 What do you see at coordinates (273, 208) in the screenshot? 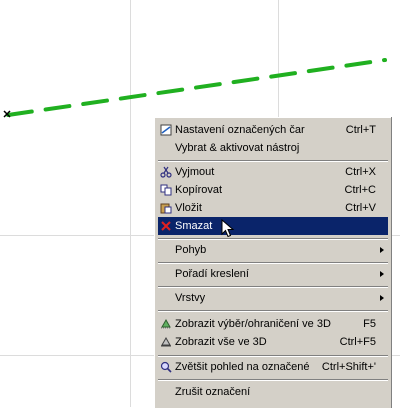
I see `menu-item-paste: Vložit Ctrl+V` at bounding box center [273, 208].